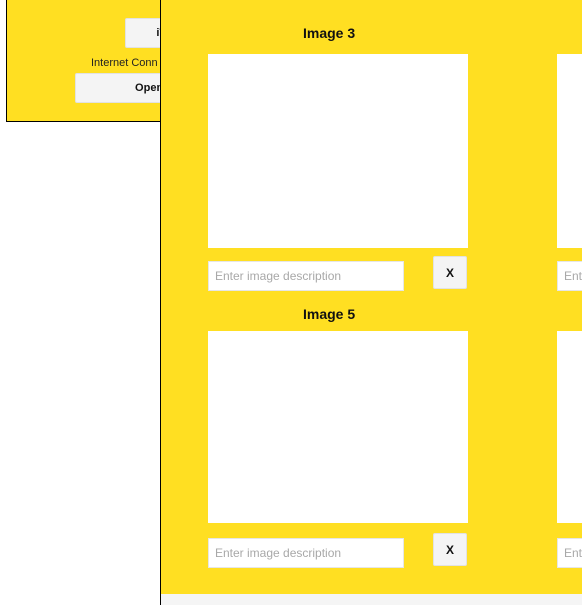 Image resolution: width=582 pixels, height=605 pixels. What do you see at coordinates (306, 553) in the screenshot?
I see `image-5-description-input` at bounding box center [306, 553].